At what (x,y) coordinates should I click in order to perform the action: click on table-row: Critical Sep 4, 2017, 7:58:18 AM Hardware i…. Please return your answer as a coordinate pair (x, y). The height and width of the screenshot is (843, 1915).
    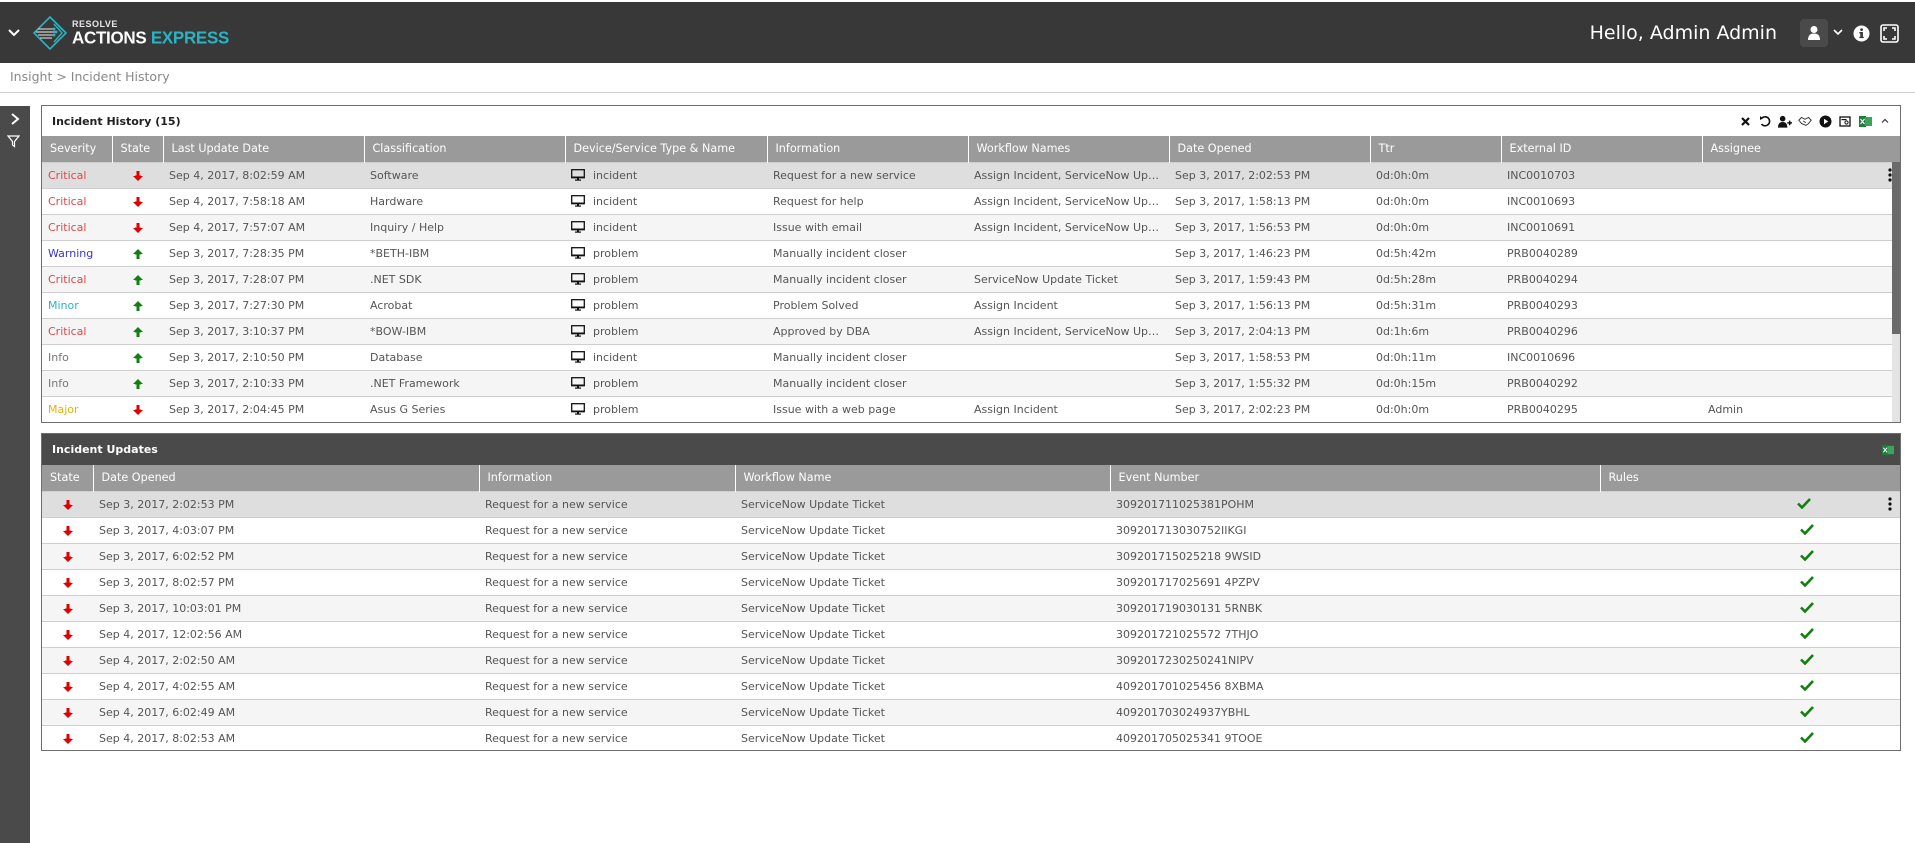
    Looking at the image, I should click on (971, 200).